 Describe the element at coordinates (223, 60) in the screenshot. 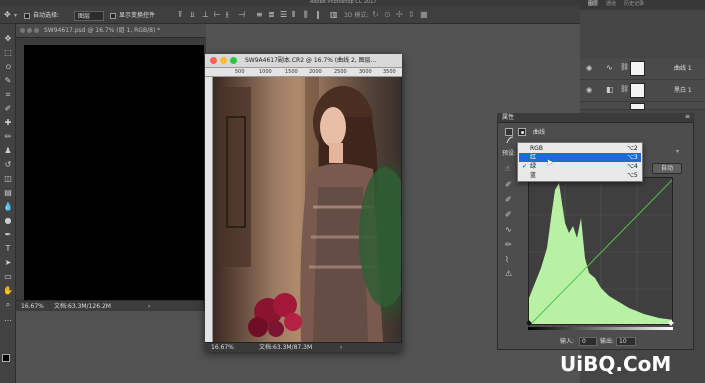

I see `window-minimize-icon` at that location.